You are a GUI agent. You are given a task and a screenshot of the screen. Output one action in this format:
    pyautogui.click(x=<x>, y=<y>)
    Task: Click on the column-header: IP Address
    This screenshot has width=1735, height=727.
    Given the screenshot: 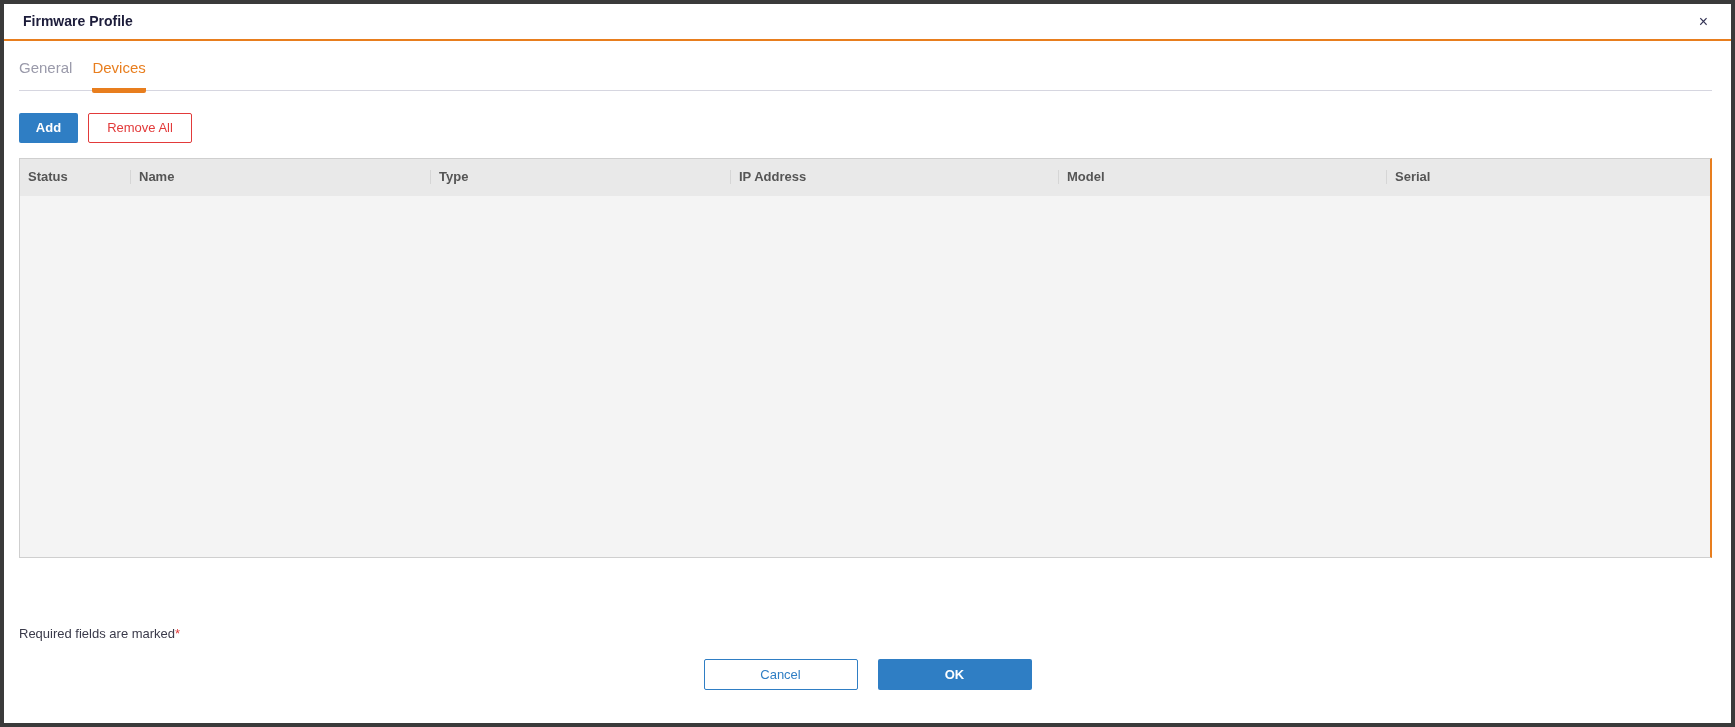 What is the action you would take?
    pyautogui.click(x=773, y=177)
    